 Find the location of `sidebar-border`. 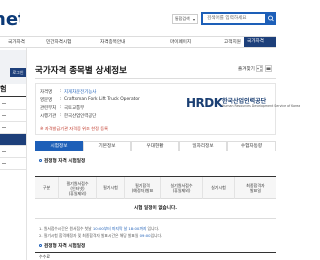

sidebar-border is located at coordinates (26, 154).